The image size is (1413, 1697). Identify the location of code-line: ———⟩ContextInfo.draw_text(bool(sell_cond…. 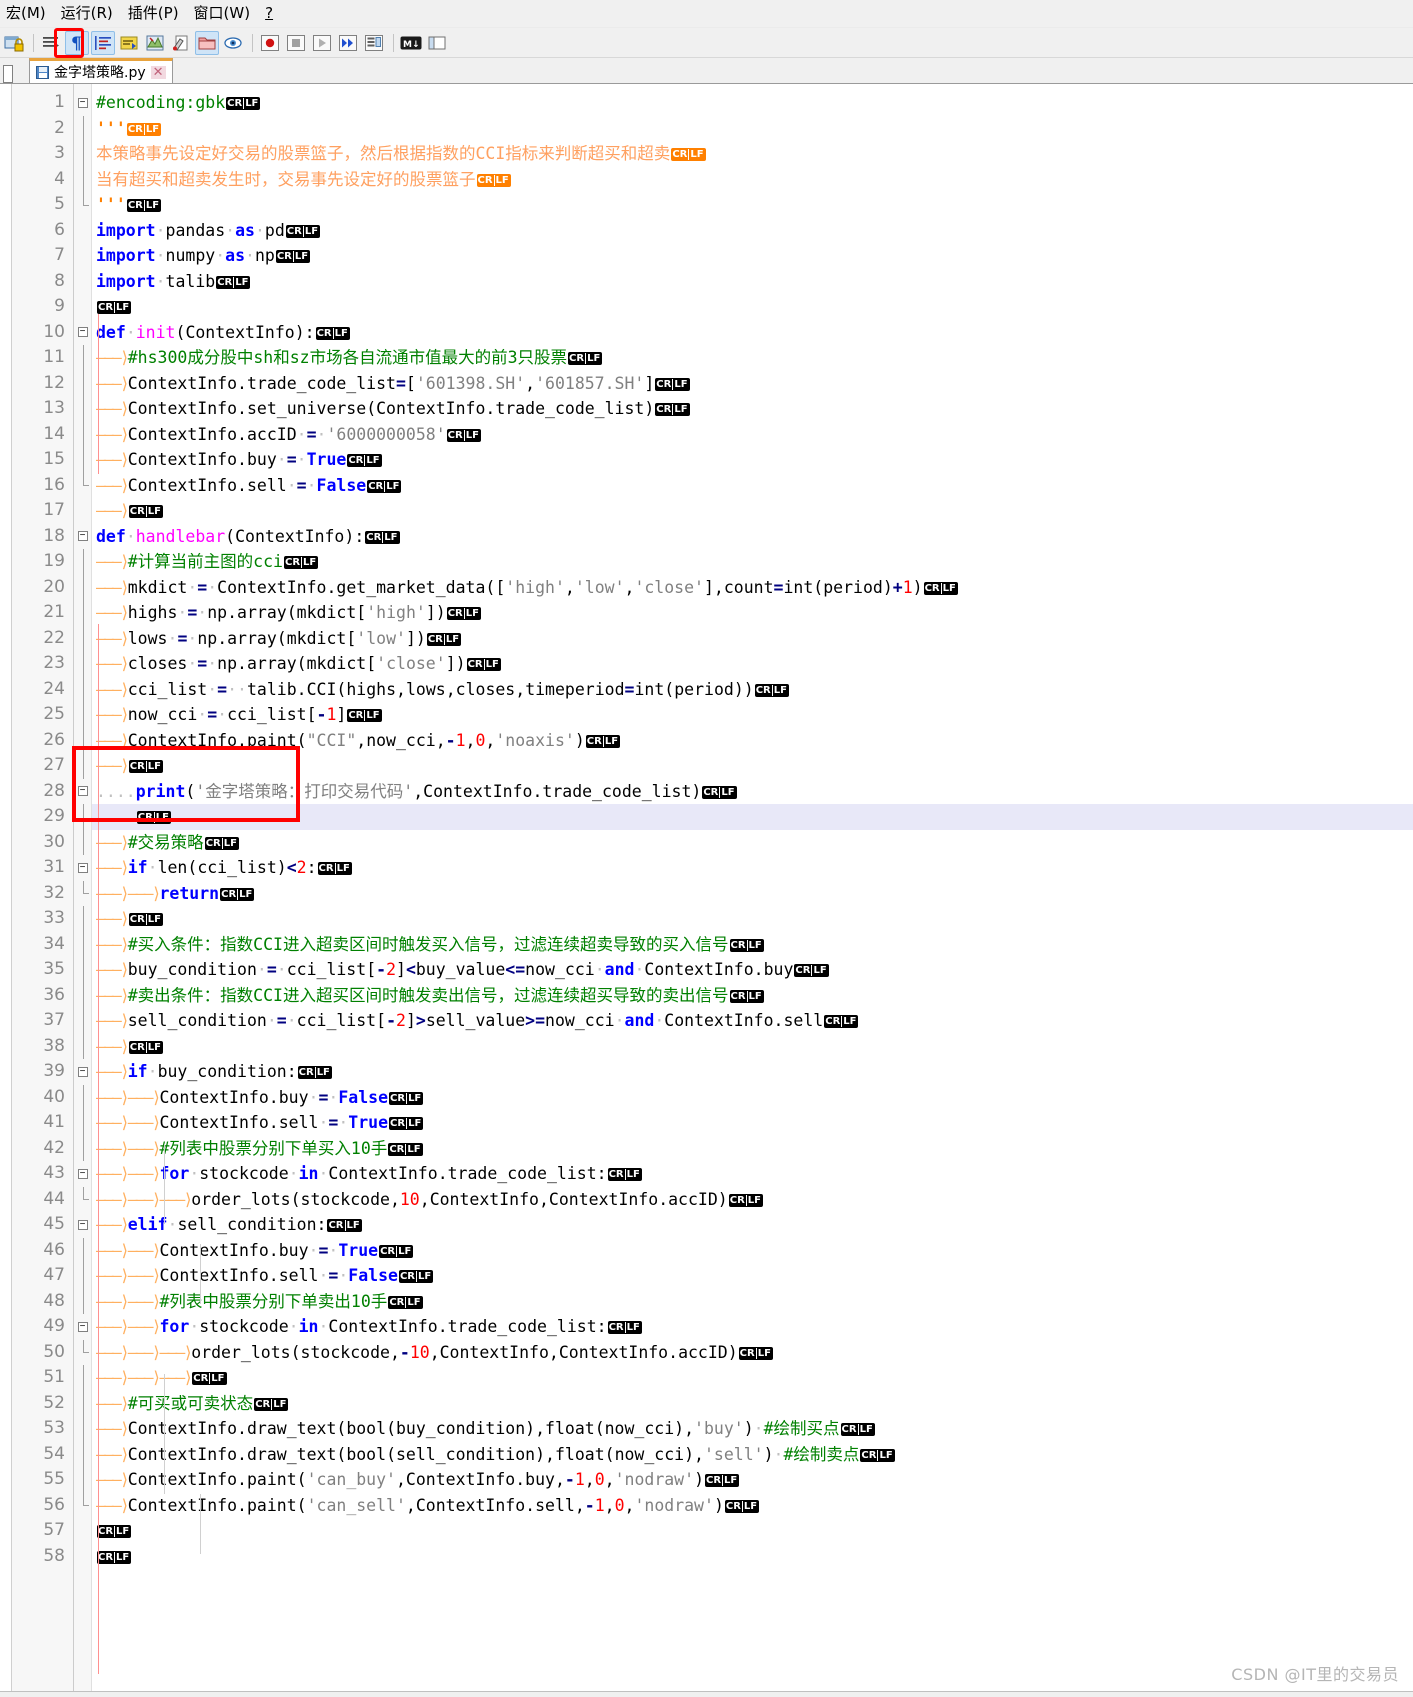
(752, 1455).